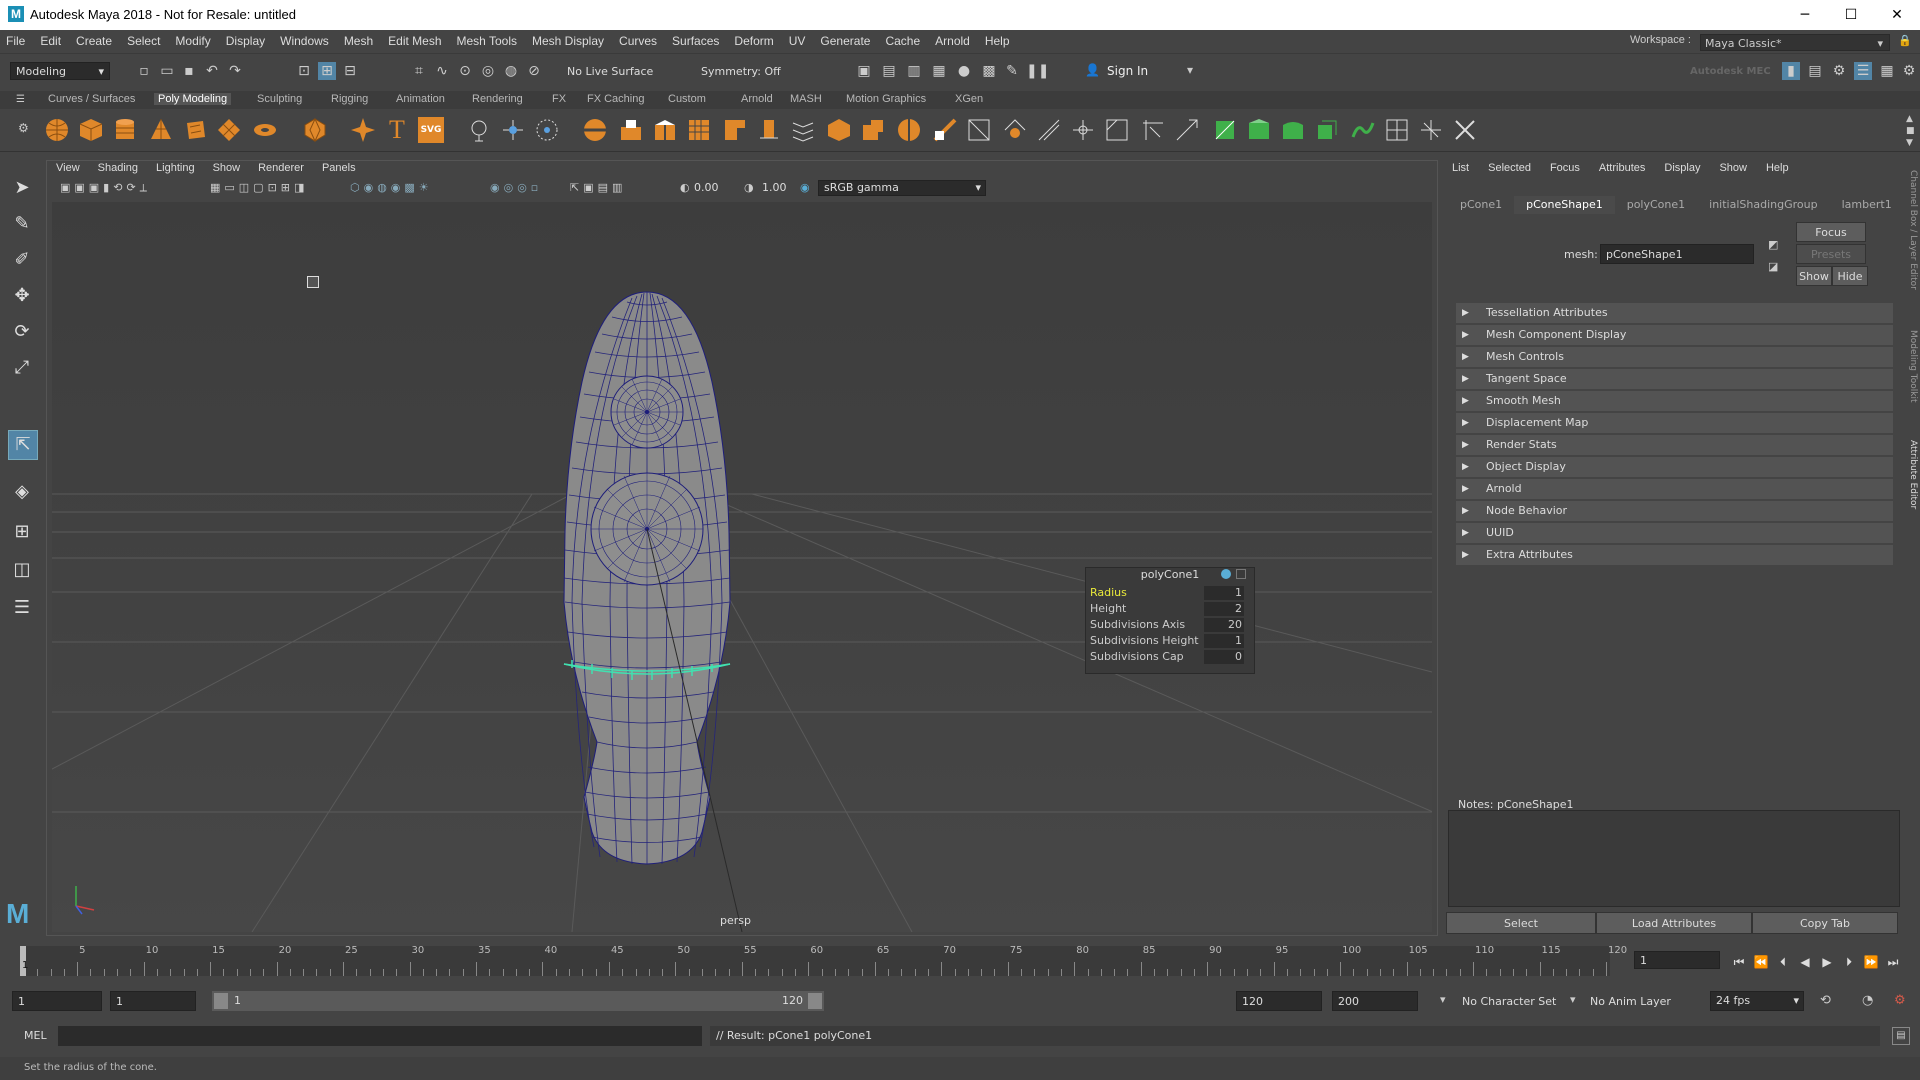 This screenshot has height=1080, width=1920. Describe the element at coordinates (1773, 266) in the screenshot. I see `go-to-output-icon: ◪` at that location.